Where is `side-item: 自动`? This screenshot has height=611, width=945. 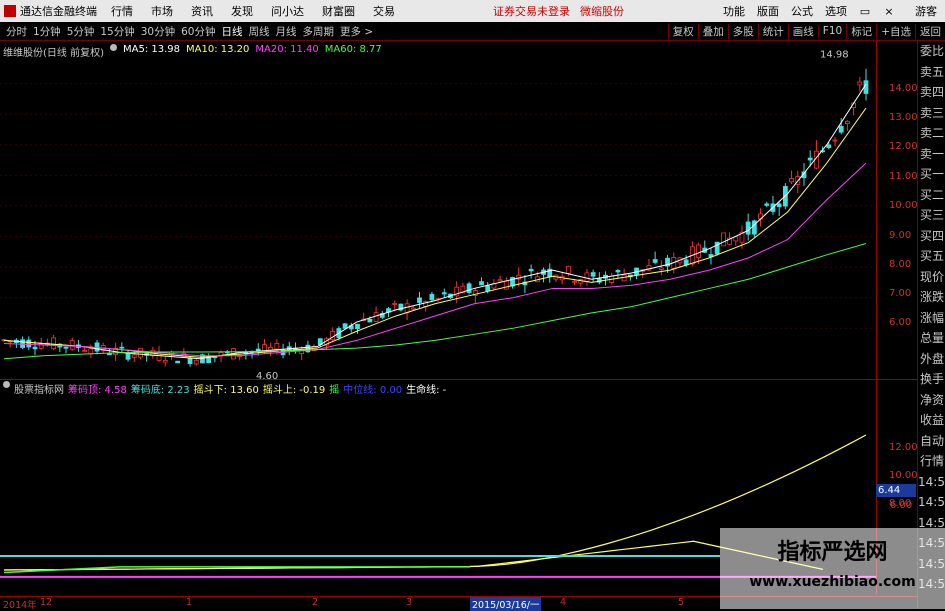 side-item: 自动 is located at coordinates (931, 441).